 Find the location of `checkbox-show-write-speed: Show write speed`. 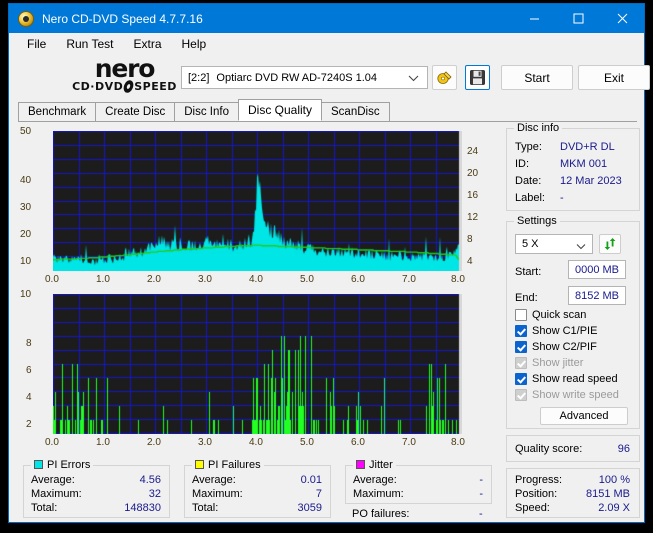

checkbox-show-write-speed: Show write speed is located at coordinates (567, 395).